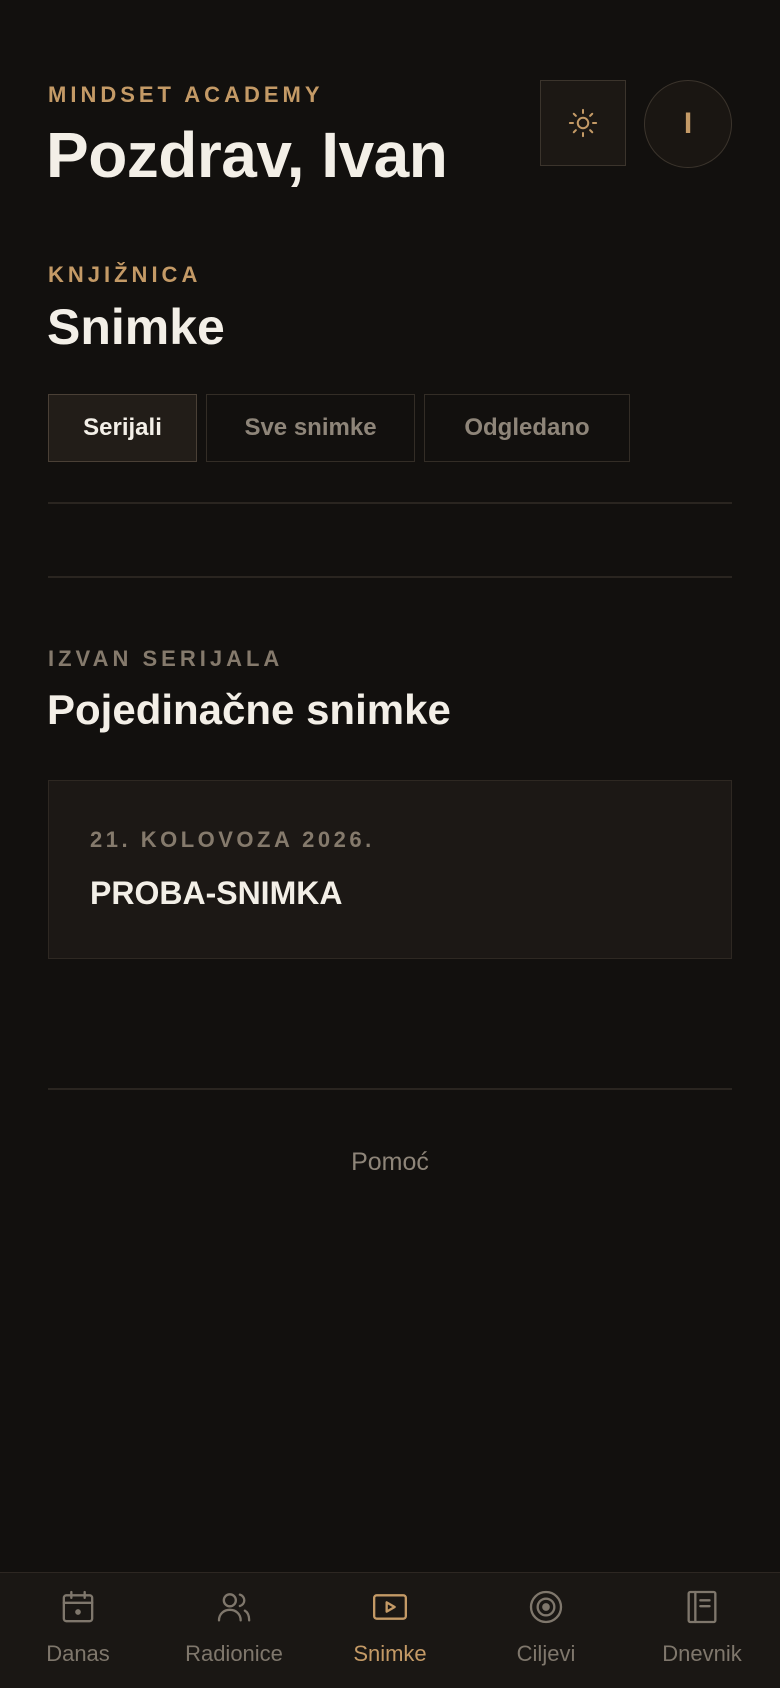 The image size is (780, 1688). Describe the element at coordinates (186, 94) in the screenshot. I see `brand-name: MINDSET ACADEMY` at that location.